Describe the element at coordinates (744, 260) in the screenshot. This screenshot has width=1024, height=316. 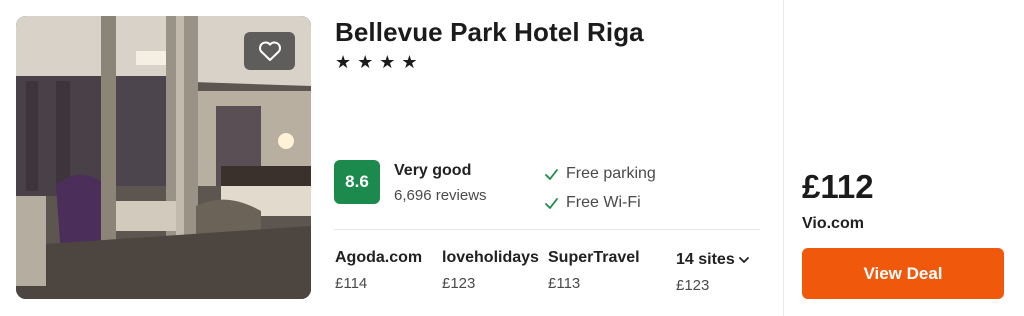
I see `chevron-down-icon` at that location.